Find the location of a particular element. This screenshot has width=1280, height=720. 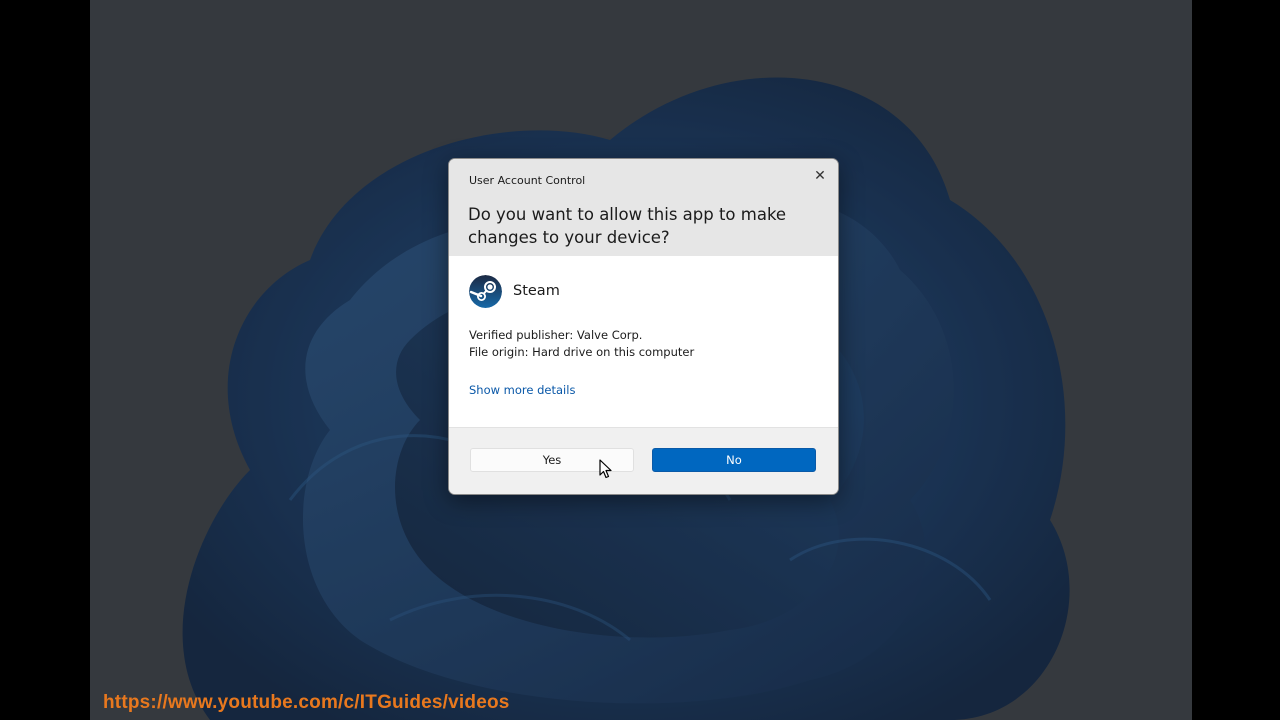

close-button: ✕ is located at coordinates (820, 176).